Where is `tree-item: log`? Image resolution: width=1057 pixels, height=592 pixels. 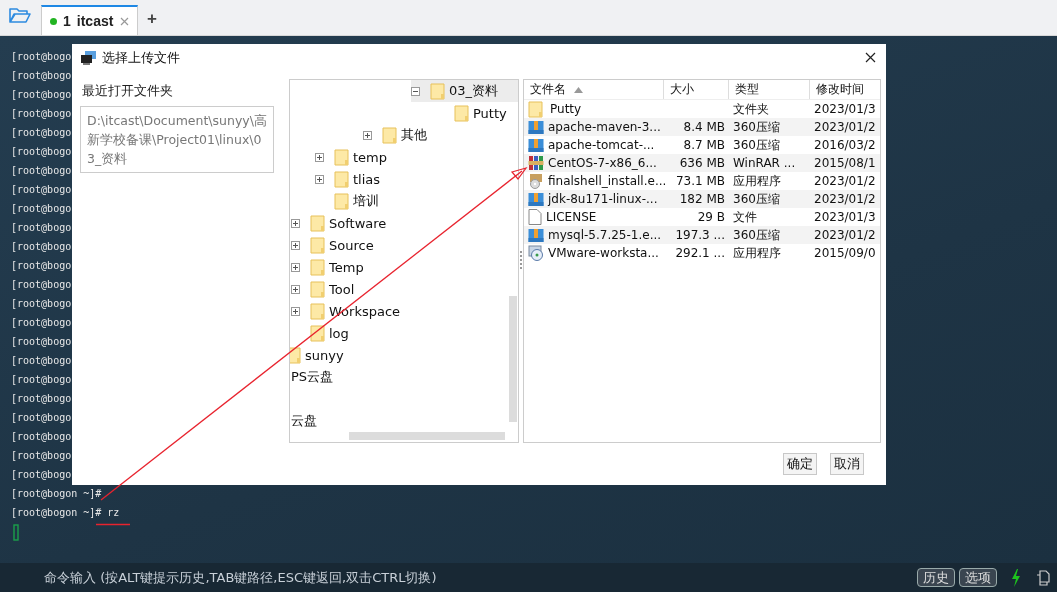 tree-item: log is located at coordinates (339, 333).